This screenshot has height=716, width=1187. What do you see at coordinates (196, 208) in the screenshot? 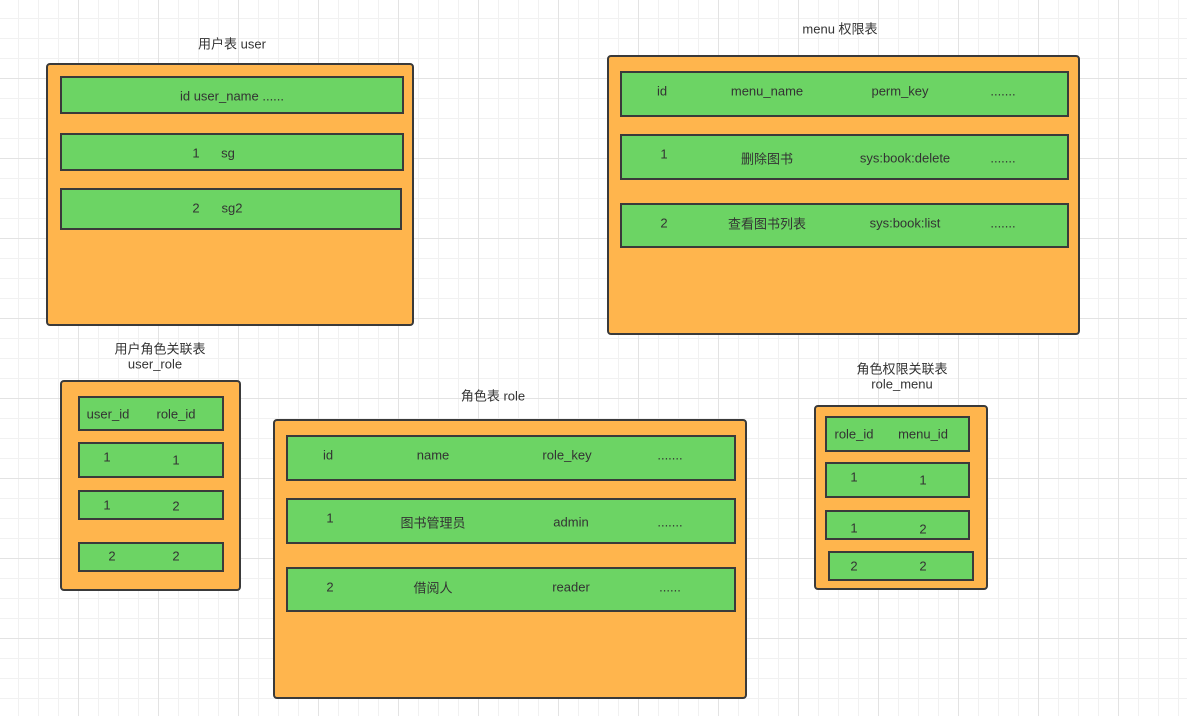
I see `user-cell: 2` at bounding box center [196, 208].